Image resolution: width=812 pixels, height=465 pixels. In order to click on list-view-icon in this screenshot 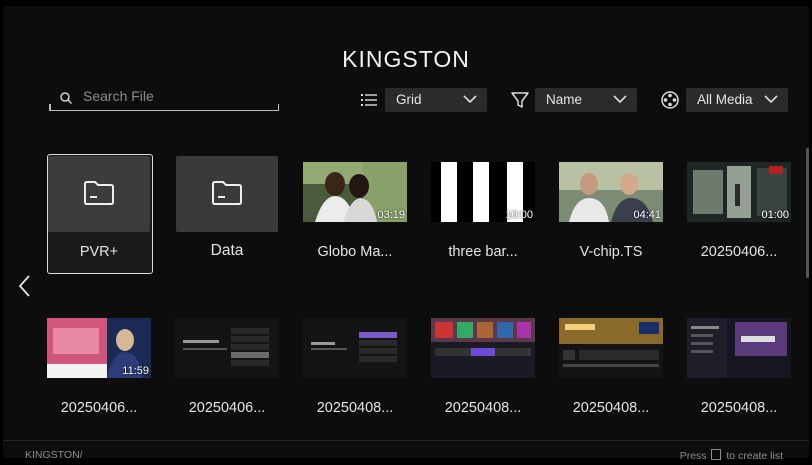, I will do `click(369, 100)`.